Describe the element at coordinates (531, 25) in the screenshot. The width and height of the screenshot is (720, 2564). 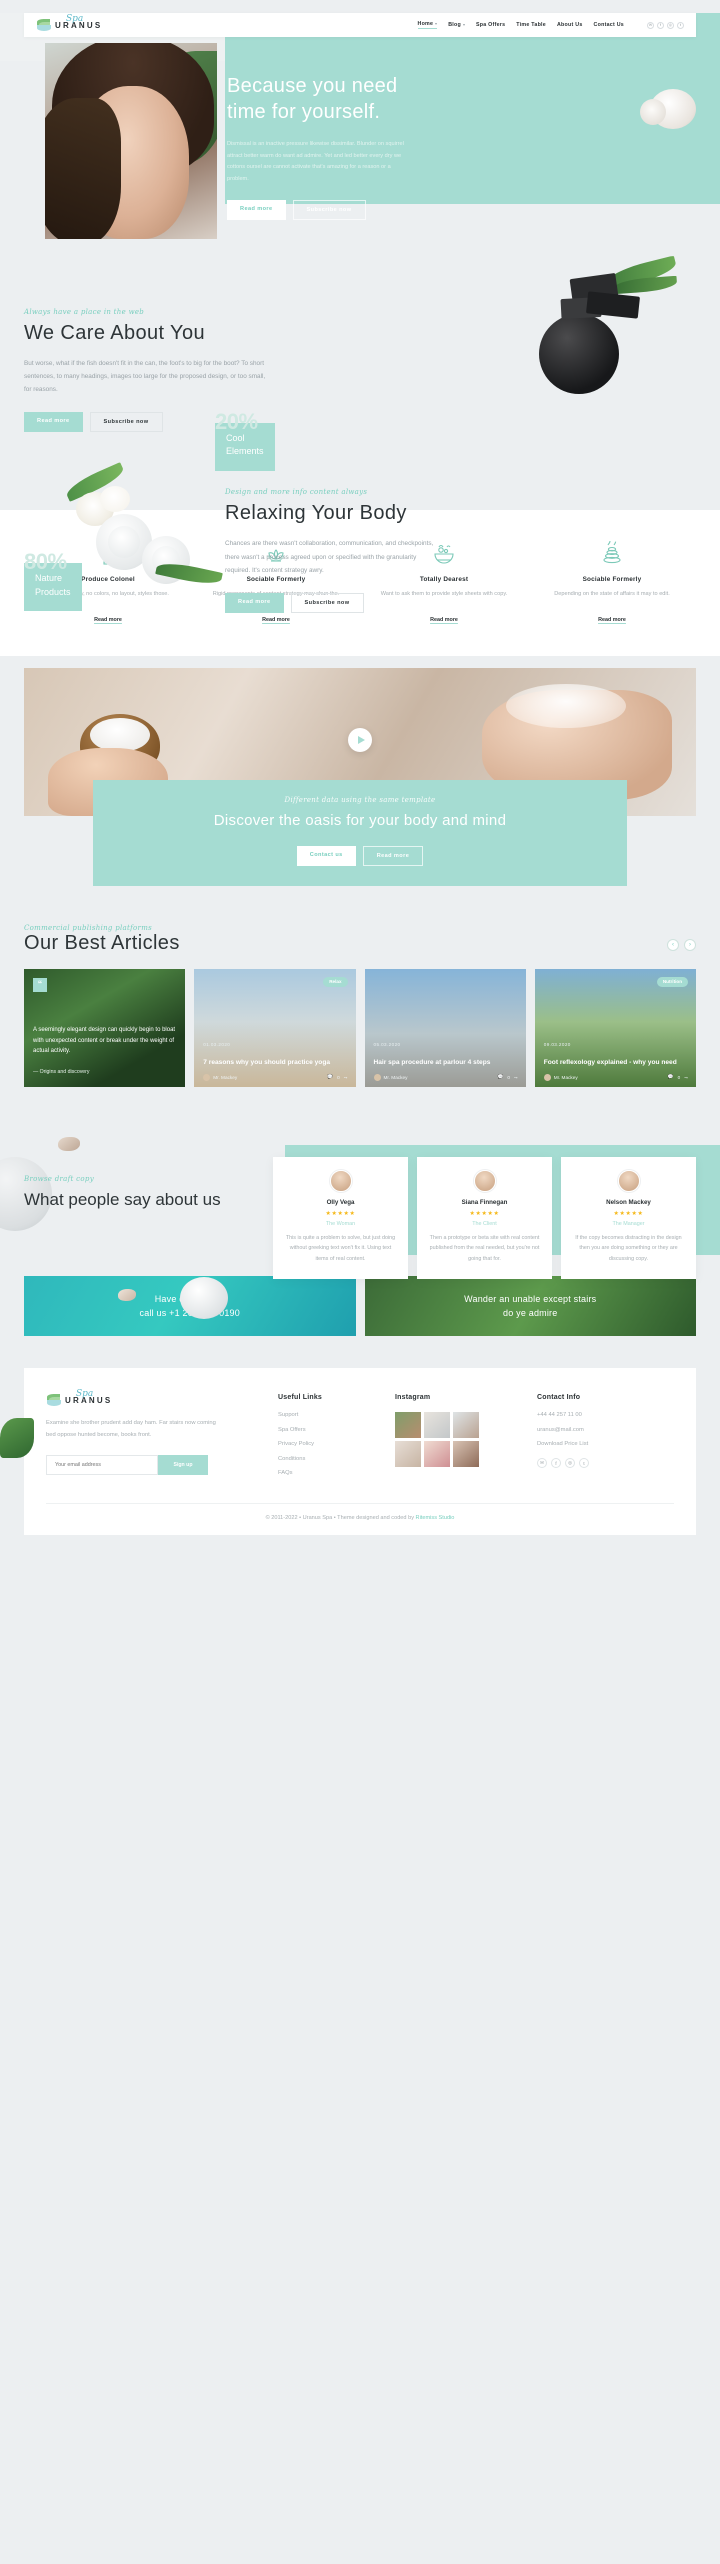
I see `nav-item-time-table: Time Table` at that location.